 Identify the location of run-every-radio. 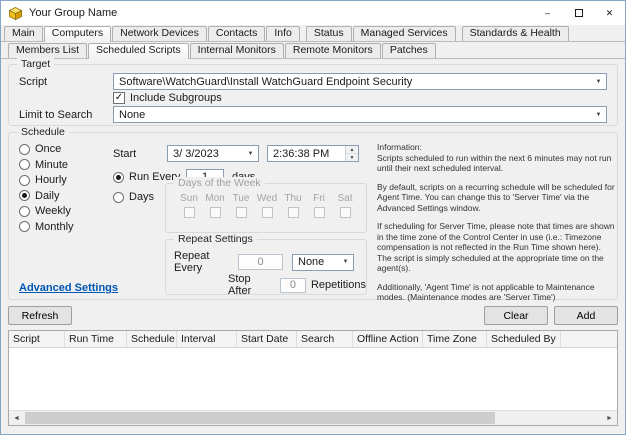
(118, 177).